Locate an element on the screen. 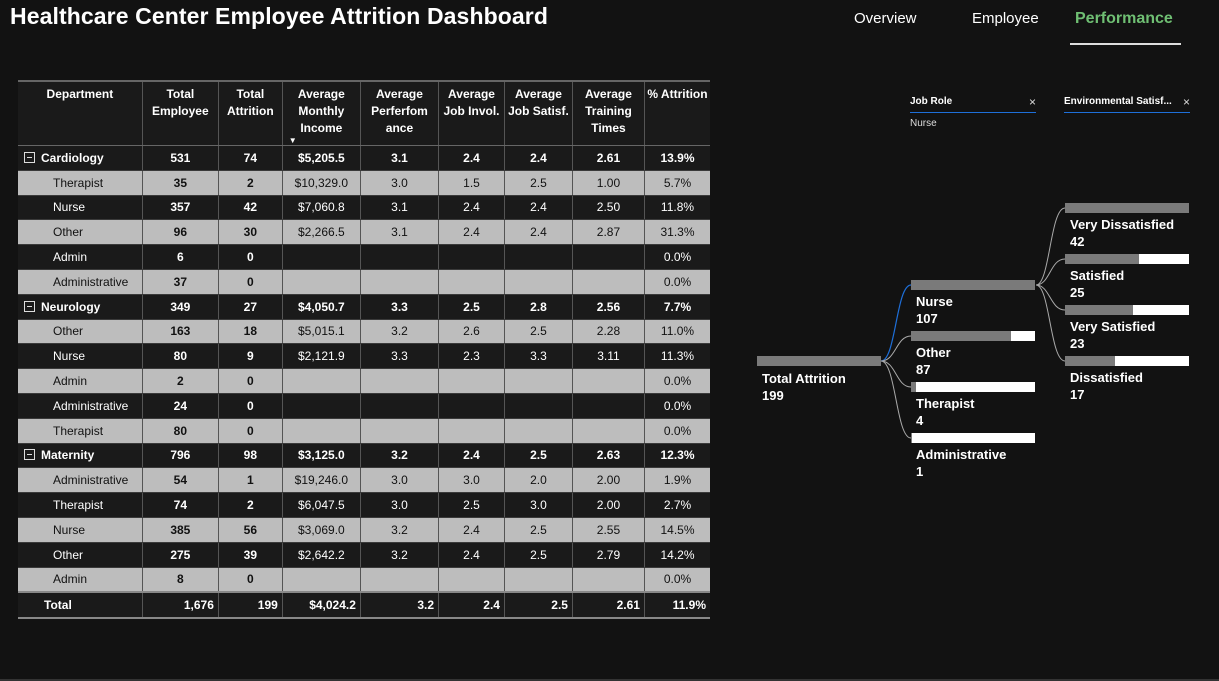 This screenshot has width=1219, height=681. connector-root-nurse is located at coordinates (896, 323).